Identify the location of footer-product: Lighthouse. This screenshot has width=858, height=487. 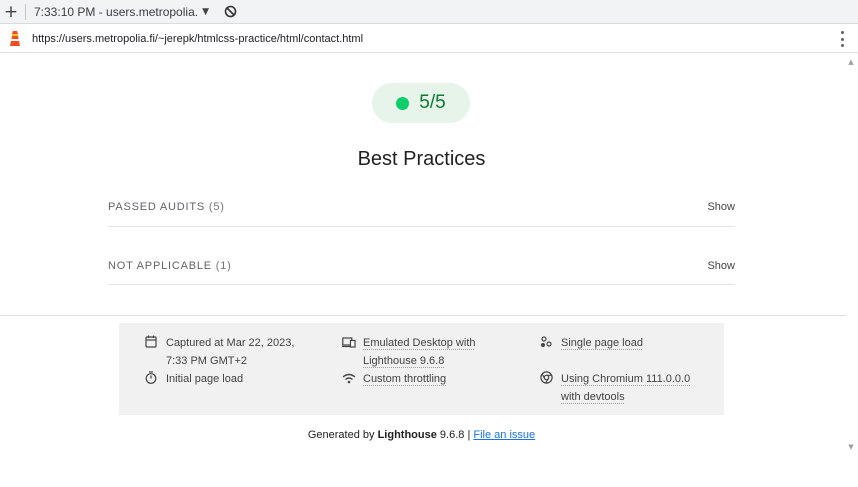
(407, 435).